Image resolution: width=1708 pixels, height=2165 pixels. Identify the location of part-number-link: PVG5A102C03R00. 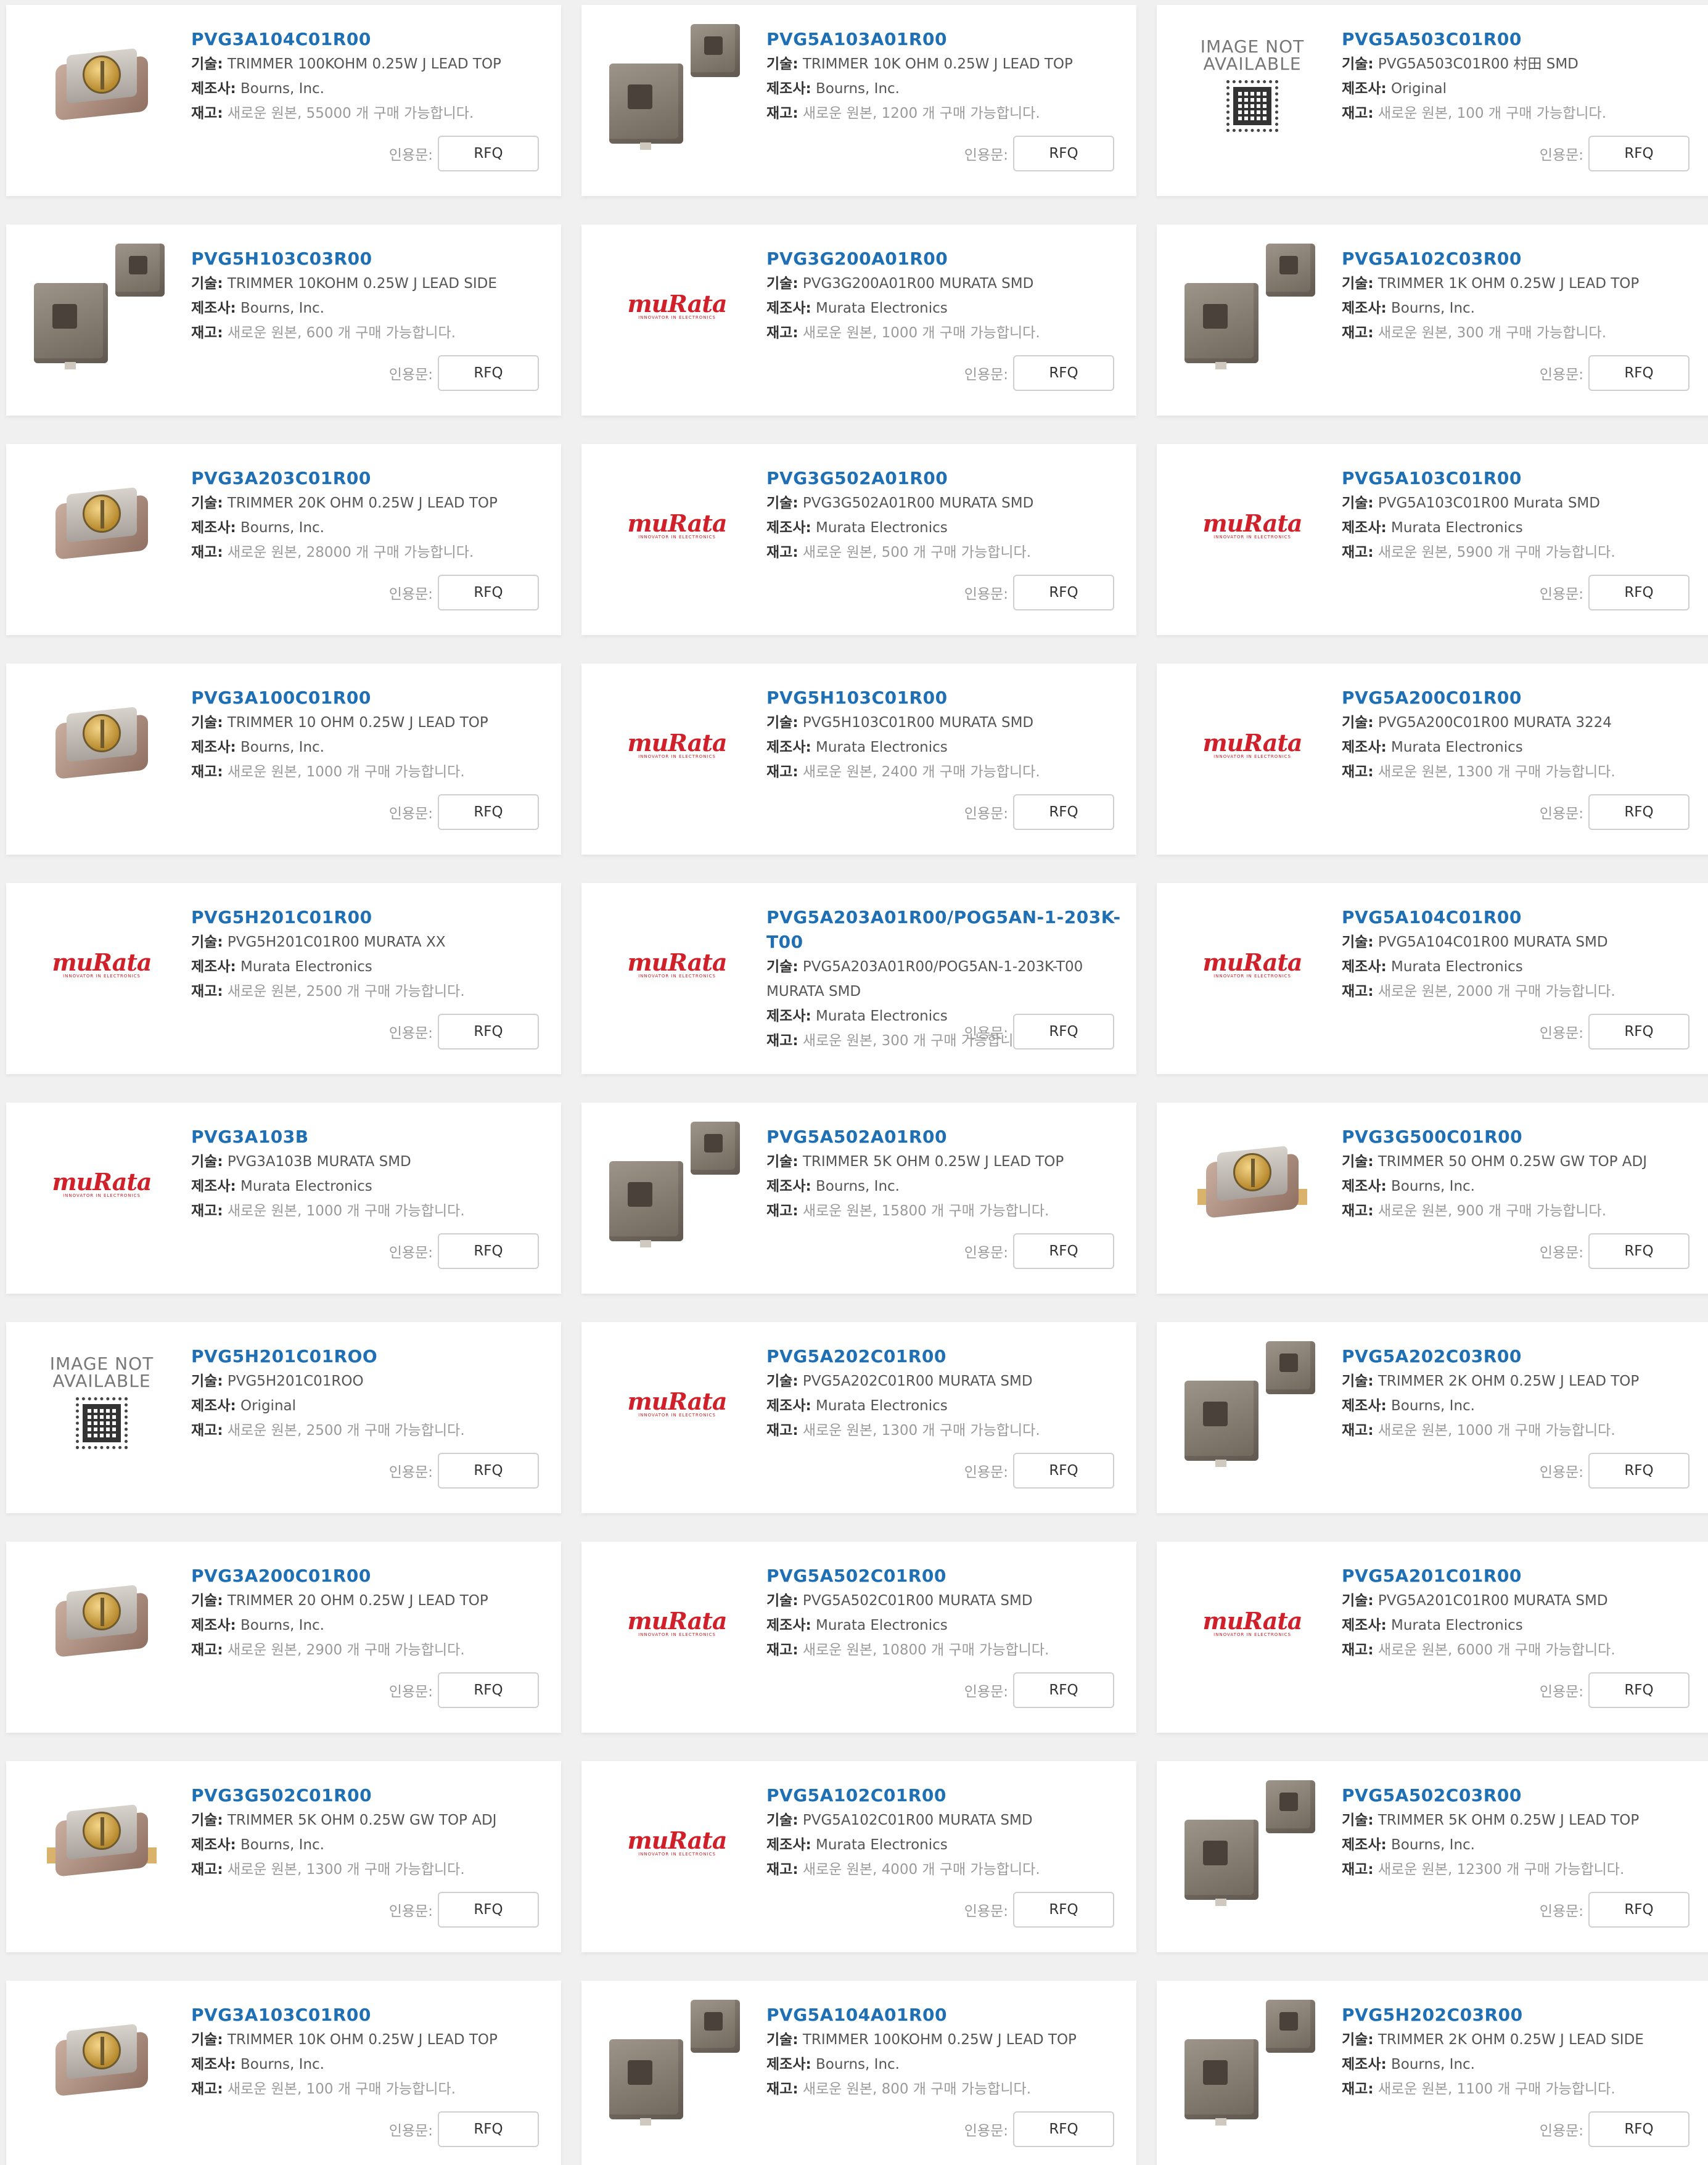
(1524, 259).